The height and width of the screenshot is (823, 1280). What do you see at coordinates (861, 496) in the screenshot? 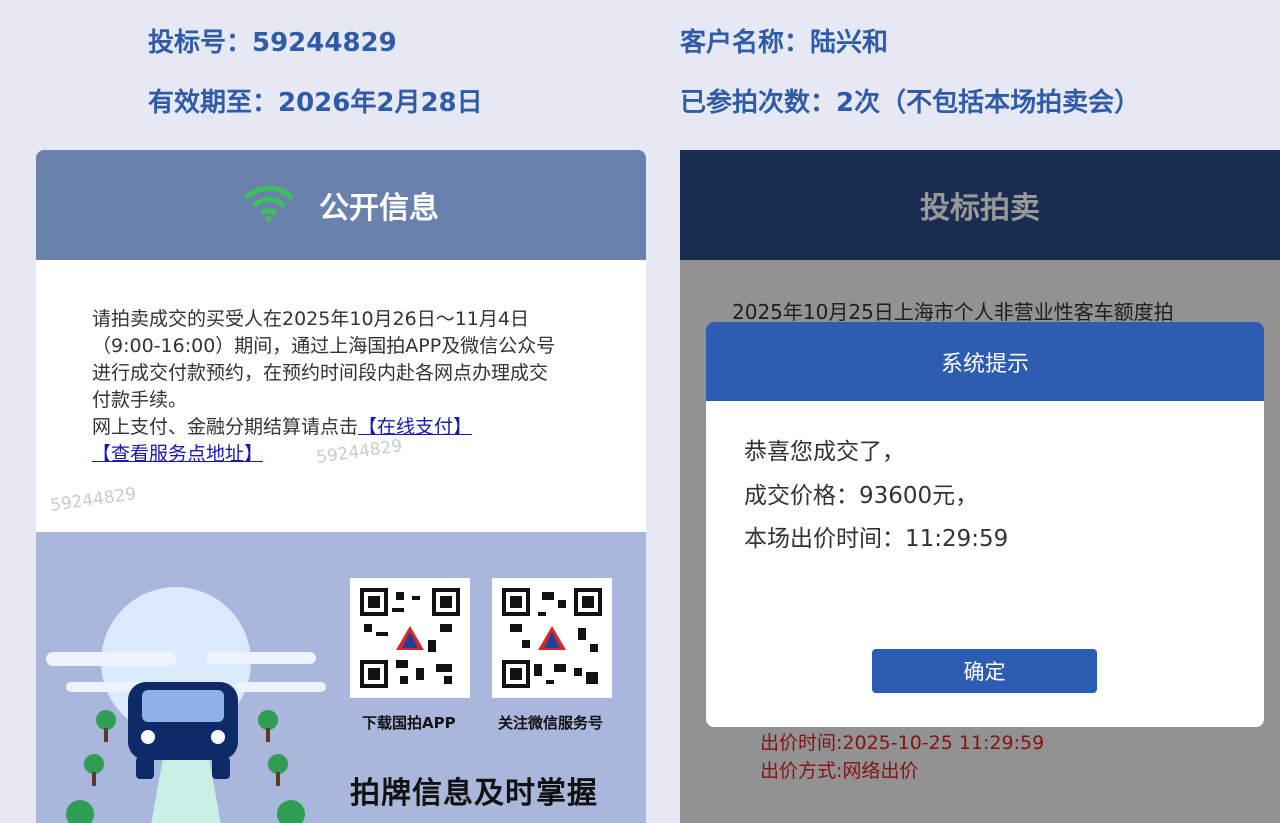
I see `deal-price: 成交价格：93600元，` at bounding box center [861, 496].